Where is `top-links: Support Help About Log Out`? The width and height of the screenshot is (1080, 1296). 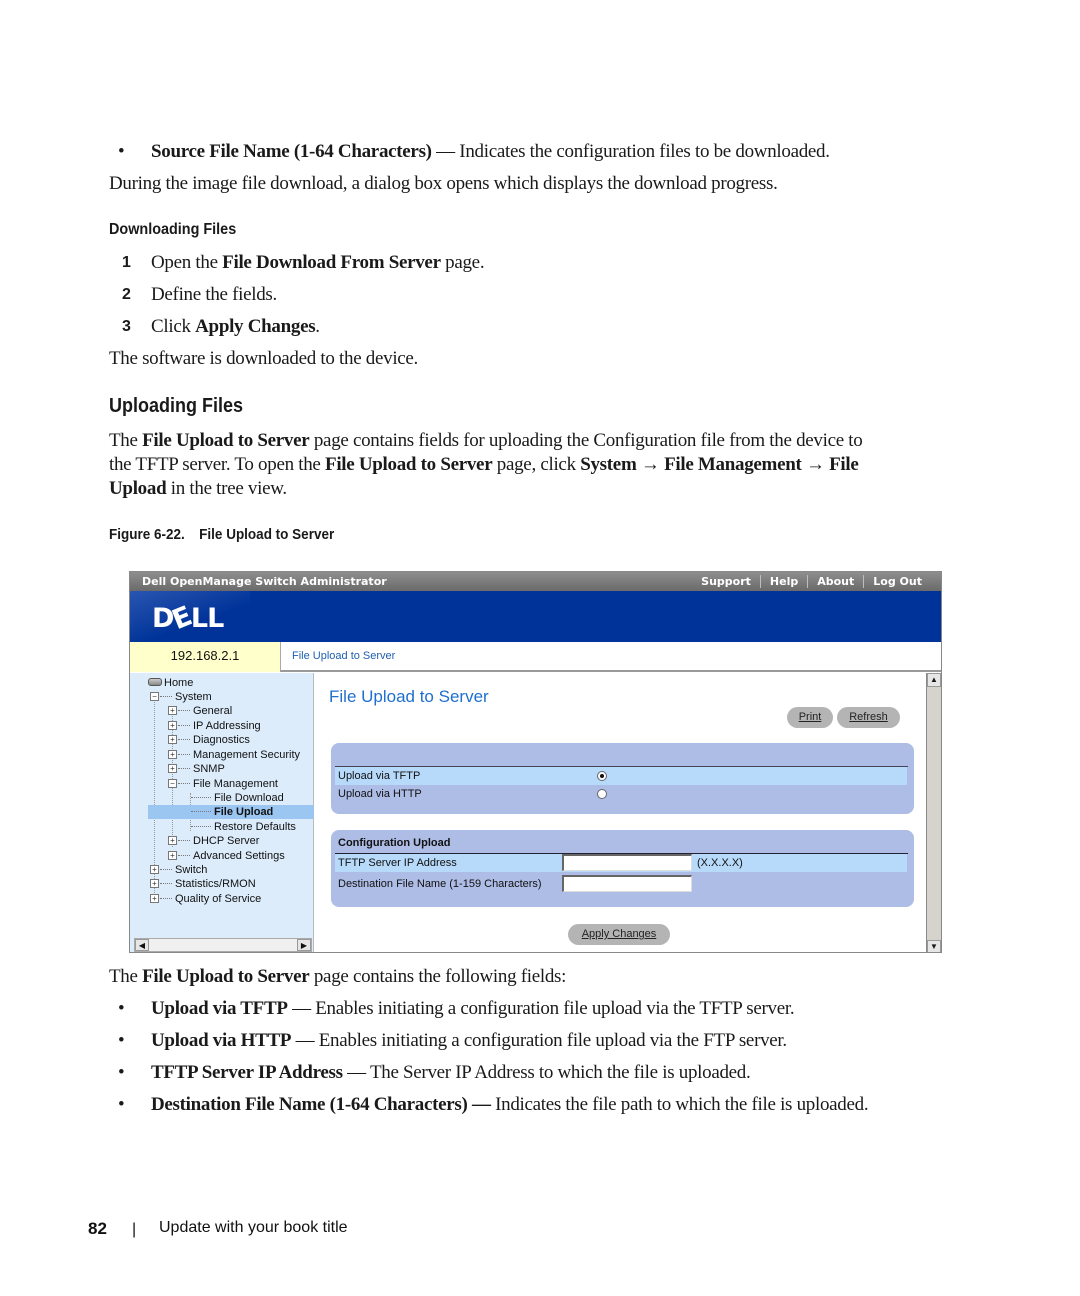
top-links: Support Help About Log Out is located at coordinates (811, 581).